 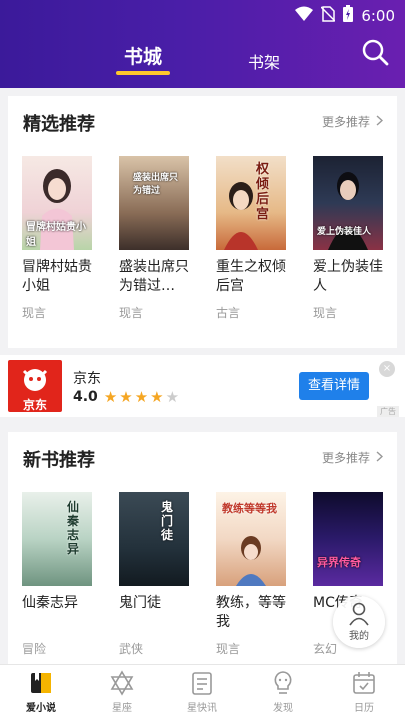 I want to click on active-tab-indicator, so click(x=143, y=73).